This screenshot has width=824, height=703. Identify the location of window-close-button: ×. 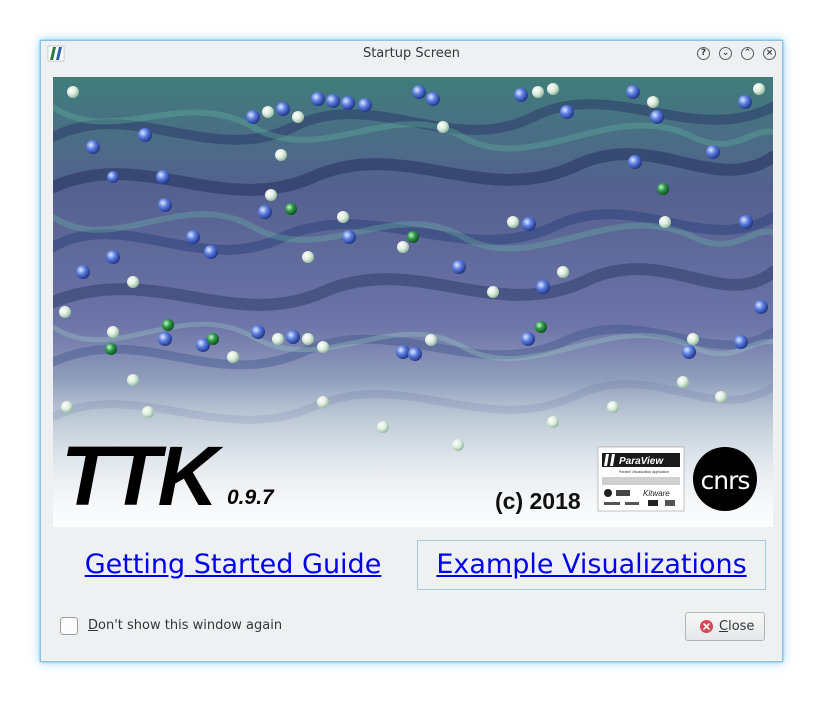
(769, 53).